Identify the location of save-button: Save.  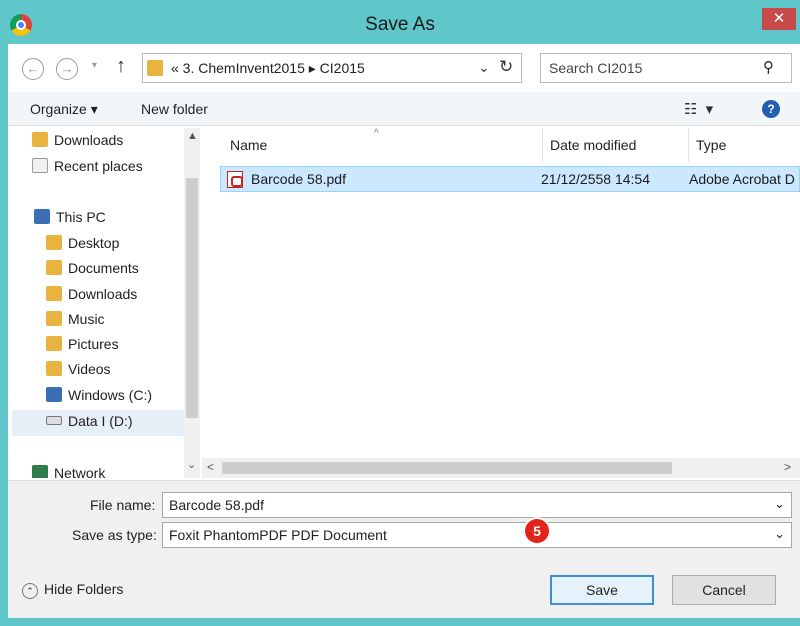
(602, 590).